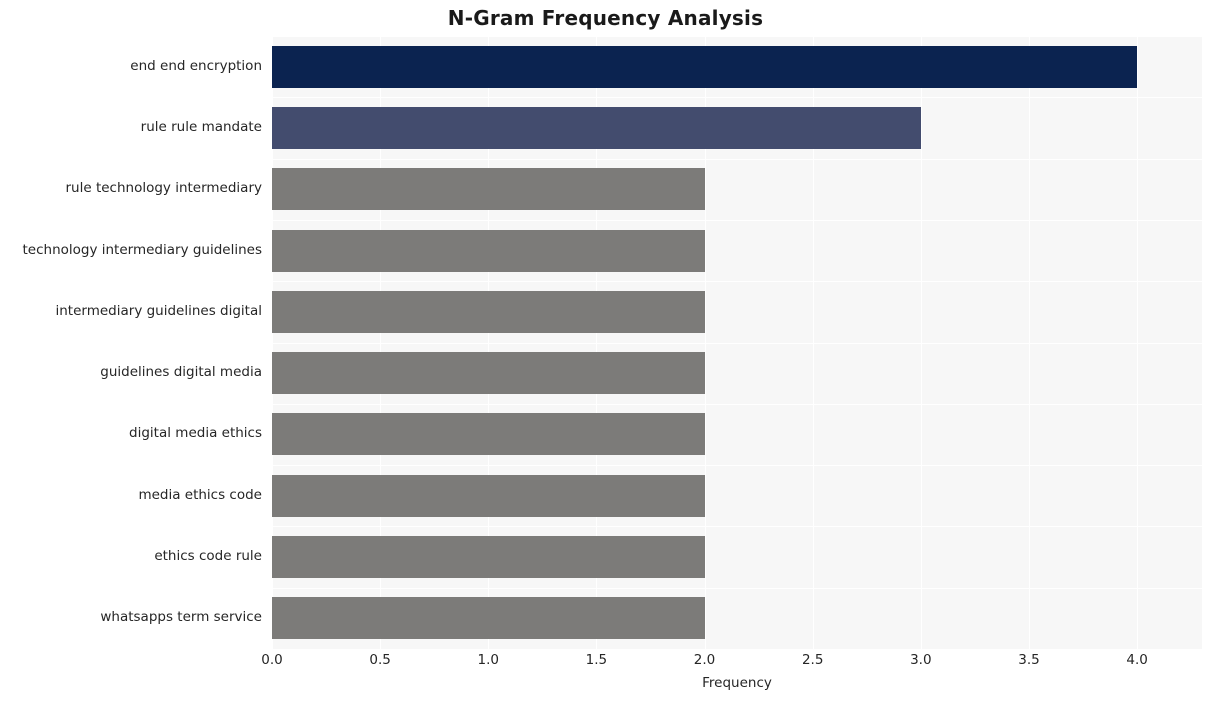 This screenshot has width=1211, height=701. I want to click on x-axis-title: Frequency, so click(737, 683).